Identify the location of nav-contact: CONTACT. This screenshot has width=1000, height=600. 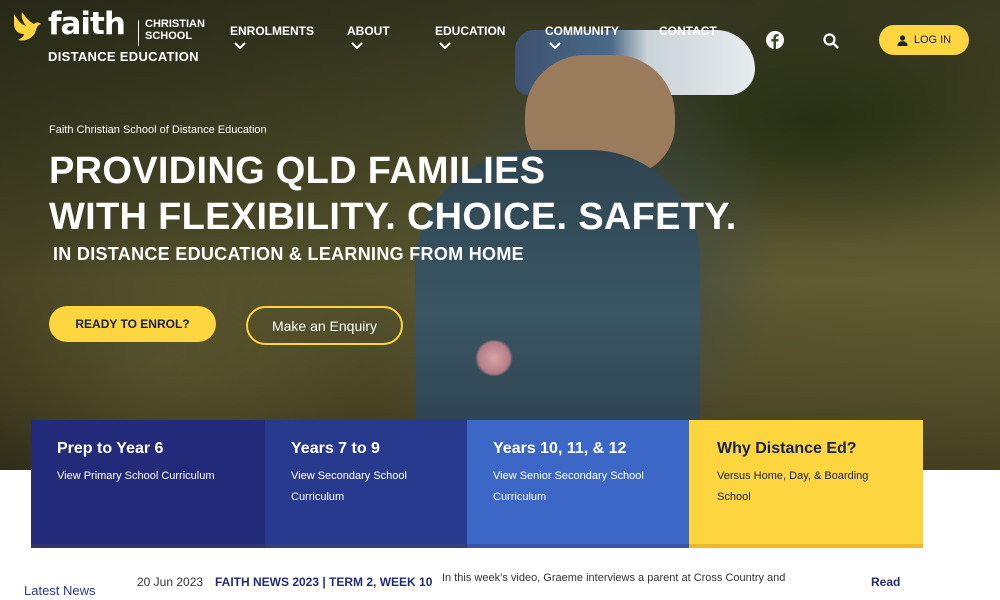
(688, 31).